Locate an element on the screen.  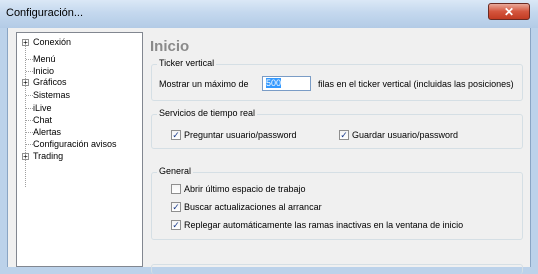
check-updates-checkbox: ✓ is located at coordinates (176, 207).